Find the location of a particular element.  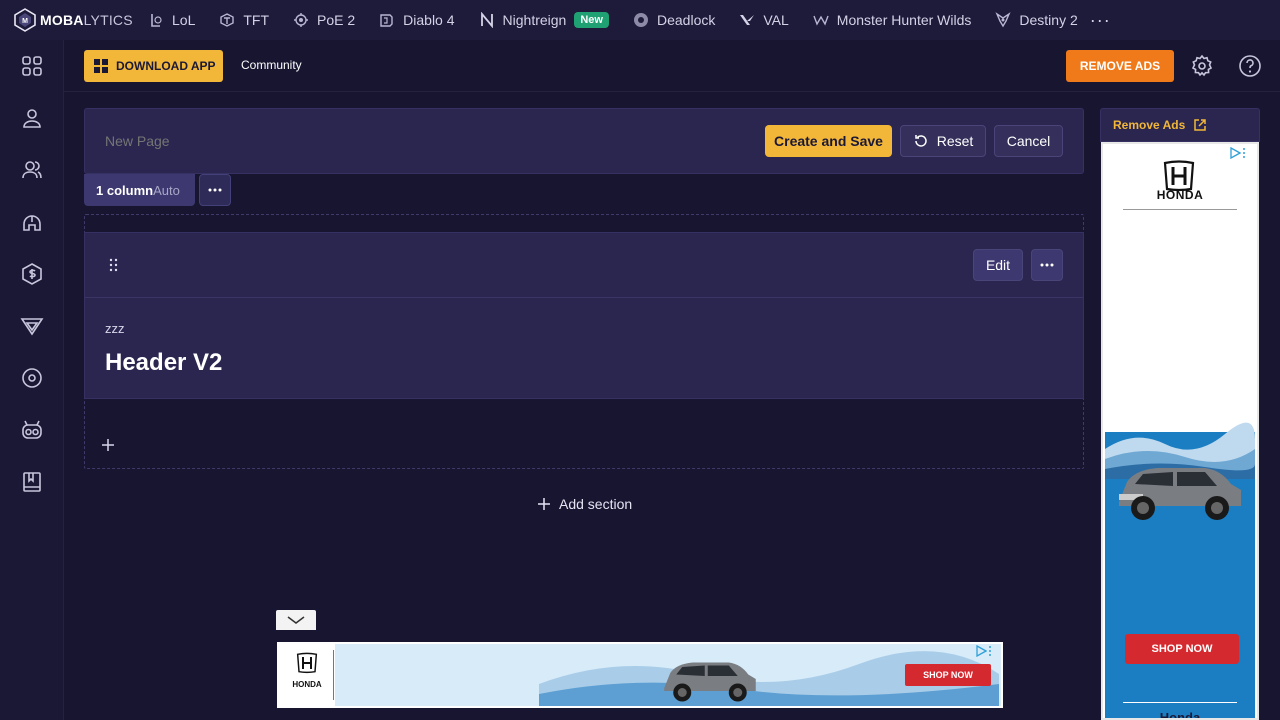

remove-ads-link-label: Remove Ads is located at coordinates (1149, 125).